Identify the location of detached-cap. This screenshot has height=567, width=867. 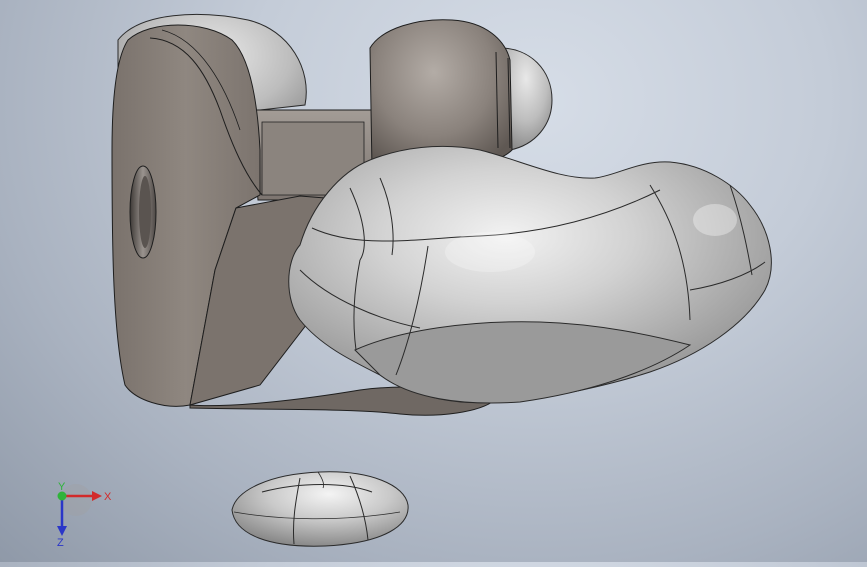
(320, 509).